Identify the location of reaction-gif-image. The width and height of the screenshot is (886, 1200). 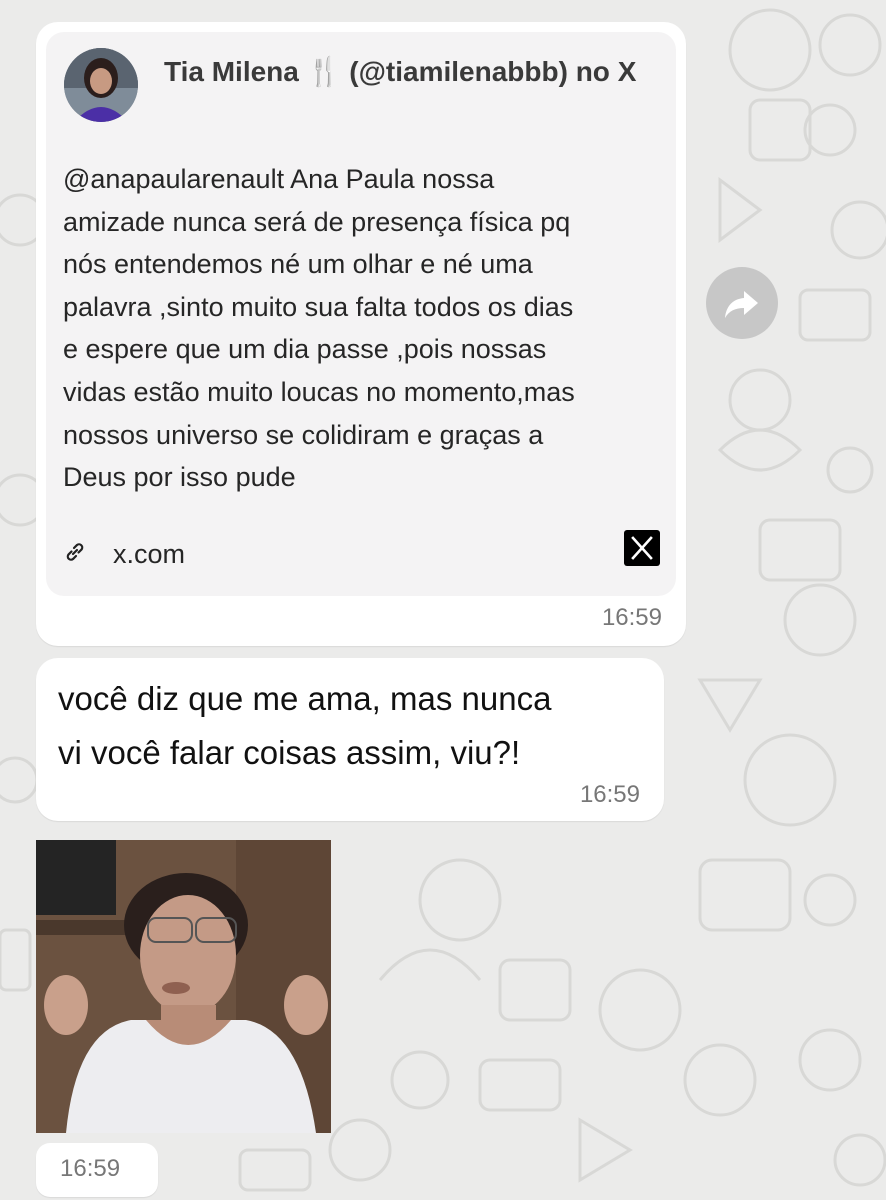
(183, 986).